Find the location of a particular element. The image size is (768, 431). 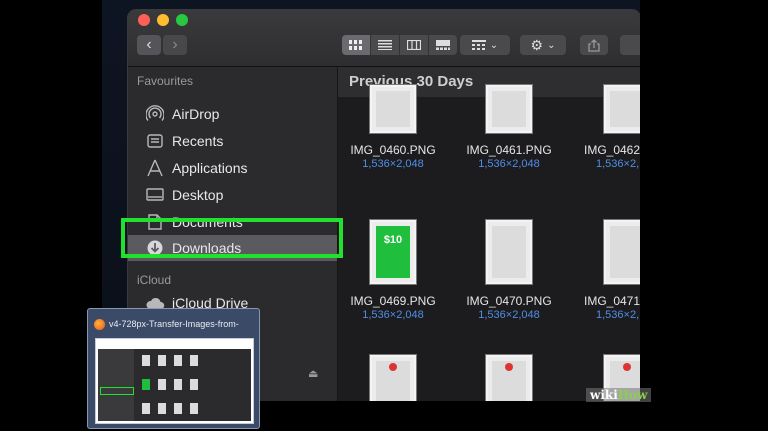

icon-grid-icon is located at coordinates (355, 45).